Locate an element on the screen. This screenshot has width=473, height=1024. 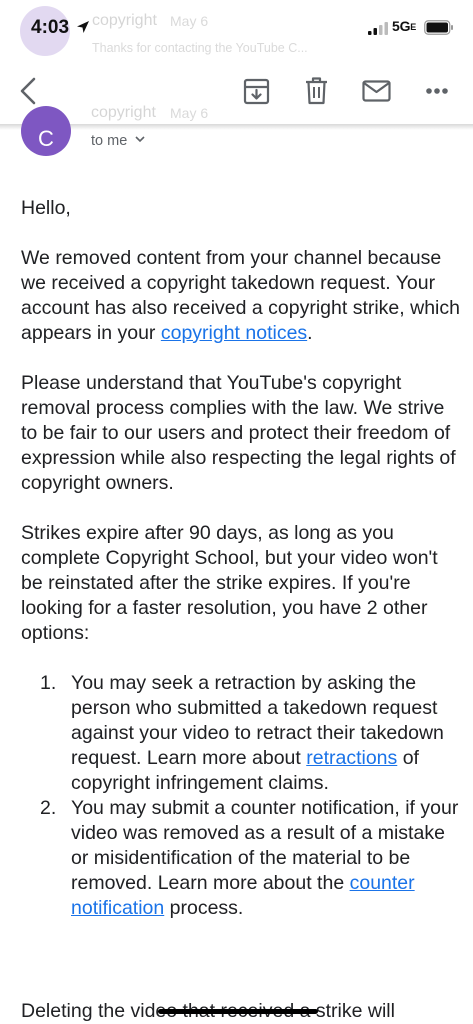
home-indicator is located at coordinates (238, 1011).